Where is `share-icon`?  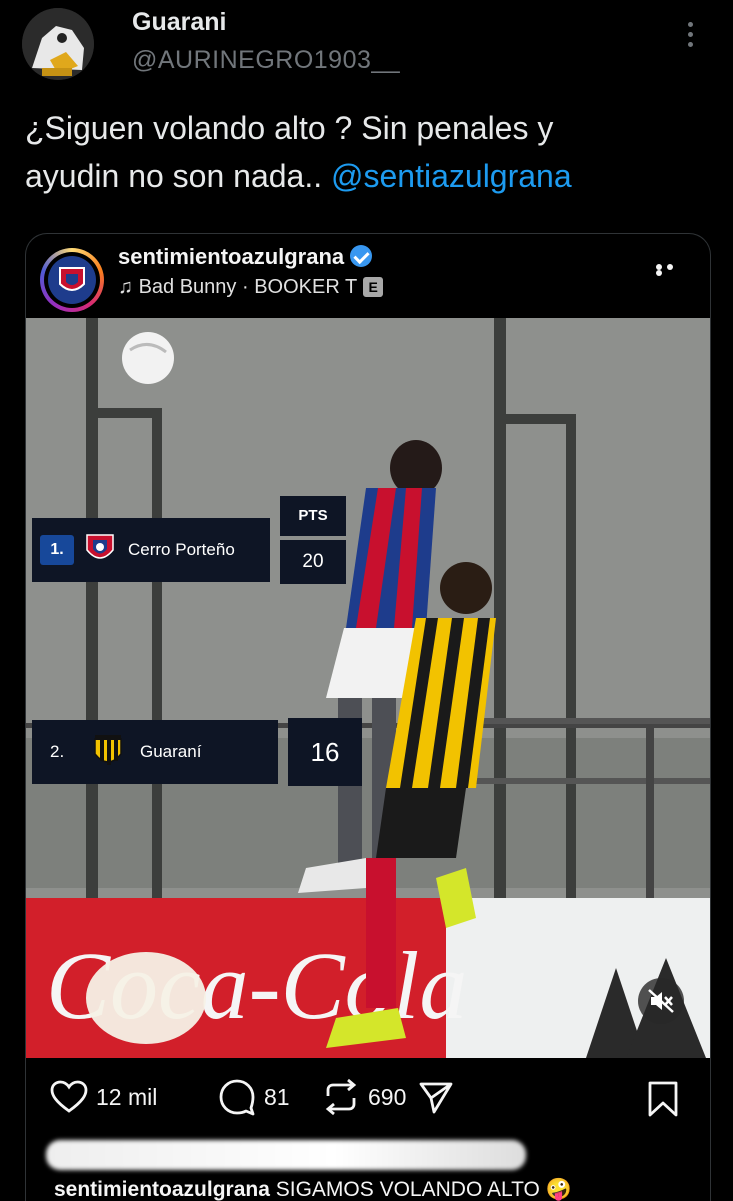
share-icon is located at coordinates (436, 1098).